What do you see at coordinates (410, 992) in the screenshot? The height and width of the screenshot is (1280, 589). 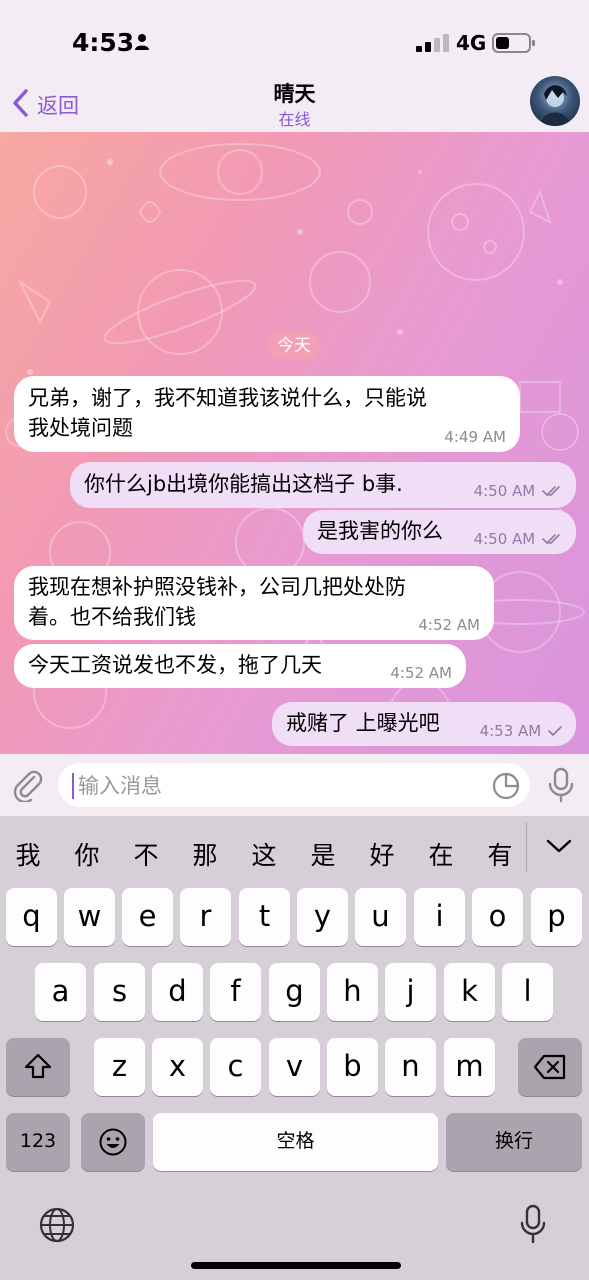 I see `key-j: j` at bounding box center [410, 992].